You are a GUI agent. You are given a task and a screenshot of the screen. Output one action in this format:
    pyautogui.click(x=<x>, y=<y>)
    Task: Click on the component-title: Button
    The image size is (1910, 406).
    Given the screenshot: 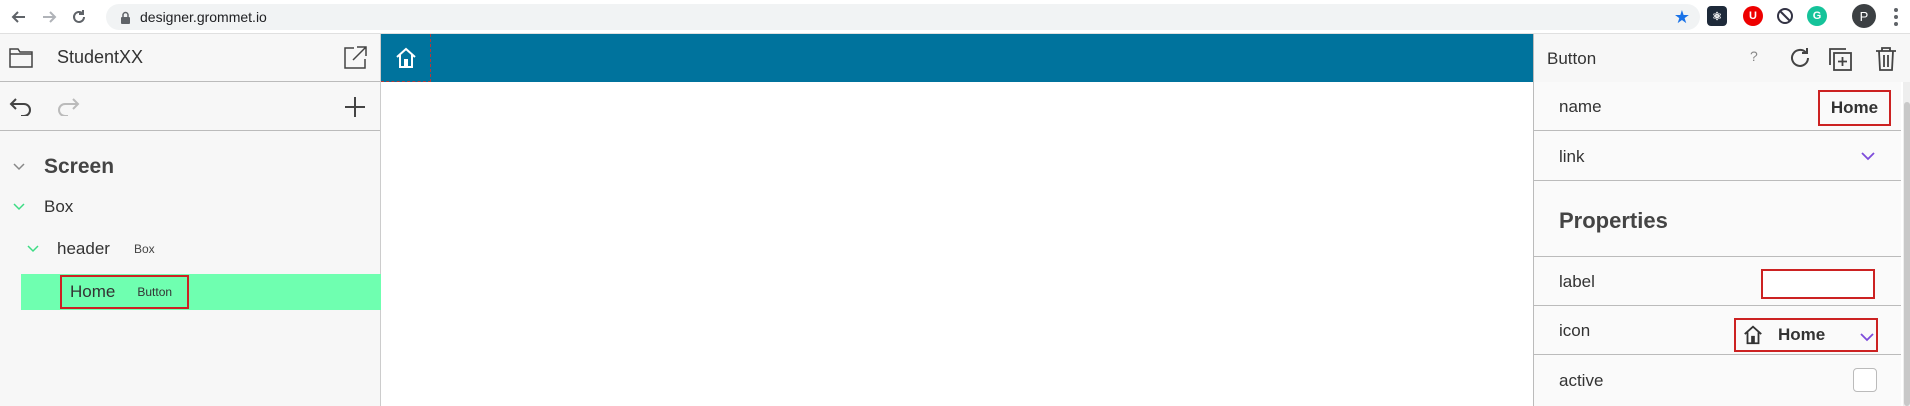 What is the action you would take?
    pyautogui.click(x=1572, y=58)
    